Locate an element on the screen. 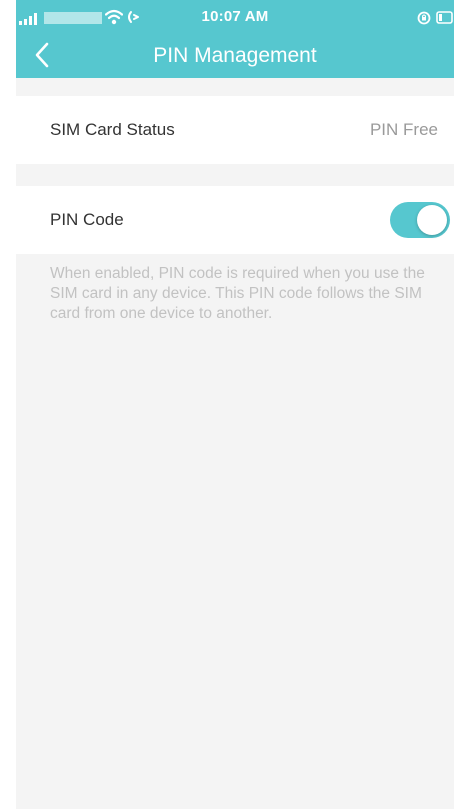 The height and width of the screenshot is (809, 454). sim-card-status-row: SIM Card Status PIN Free is located at coordinates (235, 130).